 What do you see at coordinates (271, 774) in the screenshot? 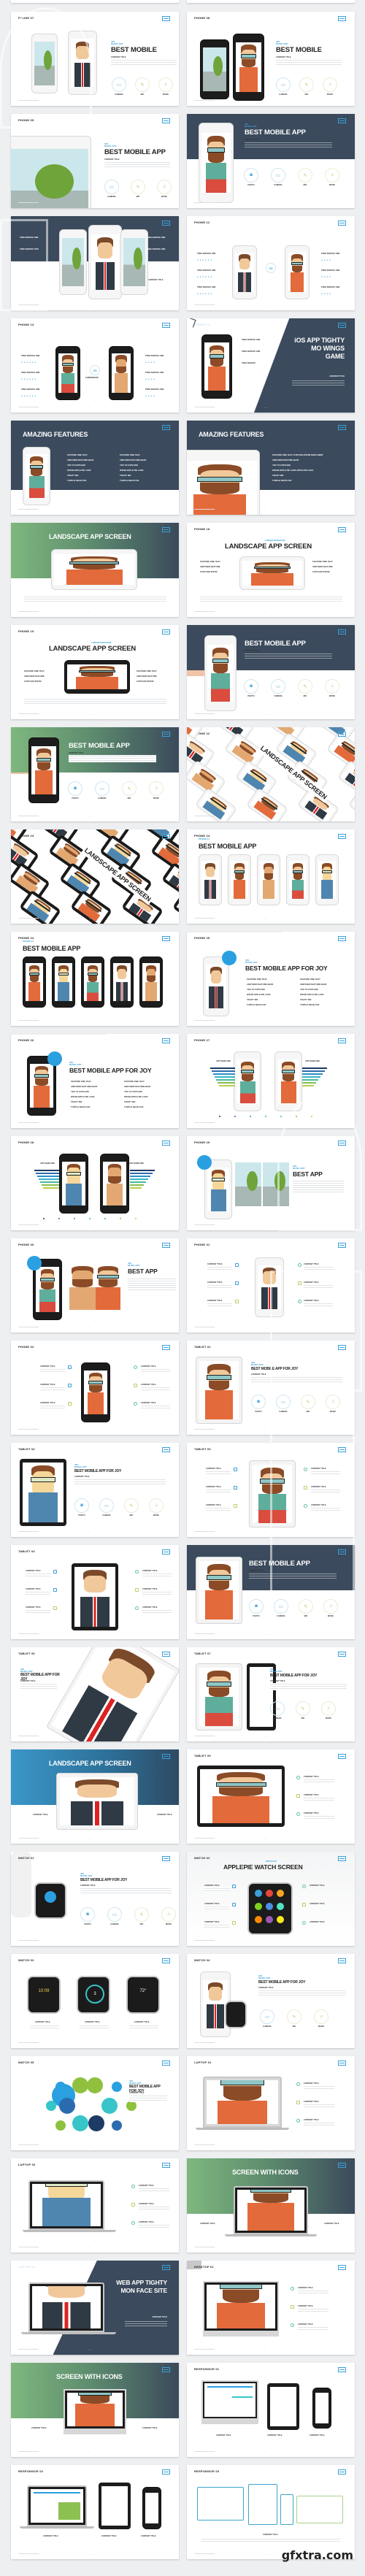
I see `slide-card: PHONE 22 LANDSCAPE APP SCREEN ‹ ›` at bounding box center [271, 774].